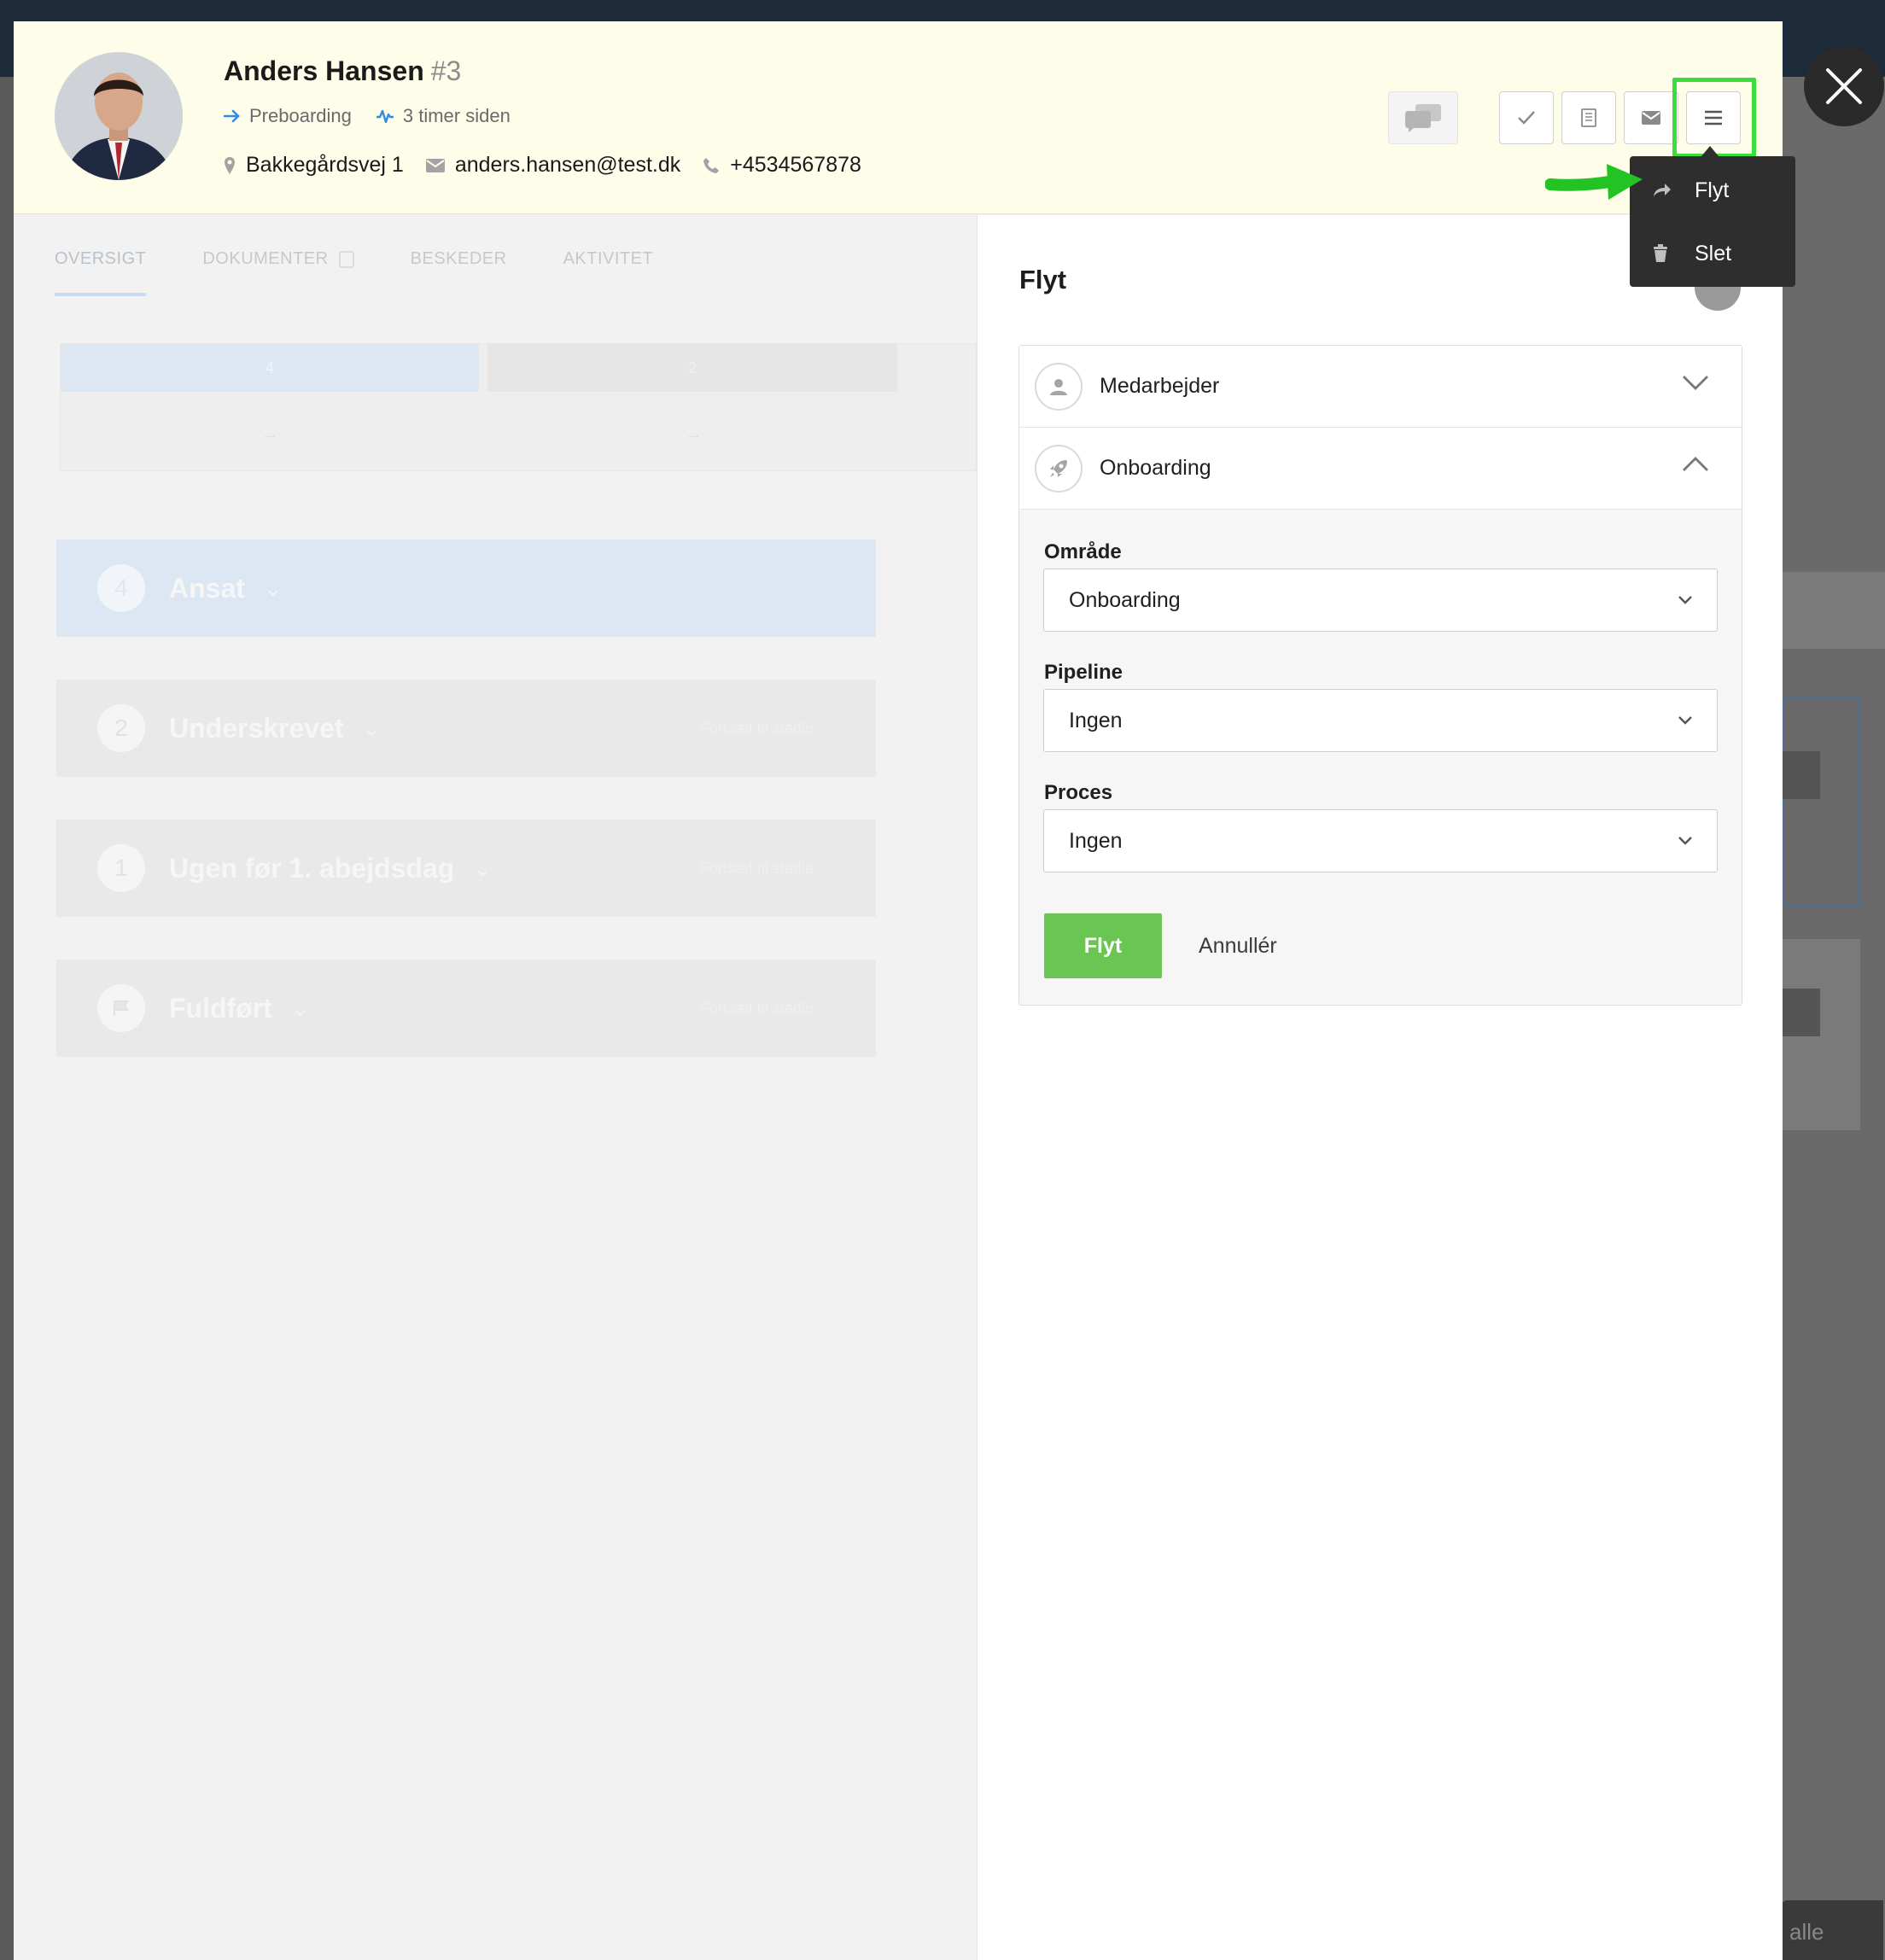  What do you see at coordinates (608, 272) in the screenshot?
I see `tab-aktivitet: AKTIVITET` at bounding box center [608, 272].